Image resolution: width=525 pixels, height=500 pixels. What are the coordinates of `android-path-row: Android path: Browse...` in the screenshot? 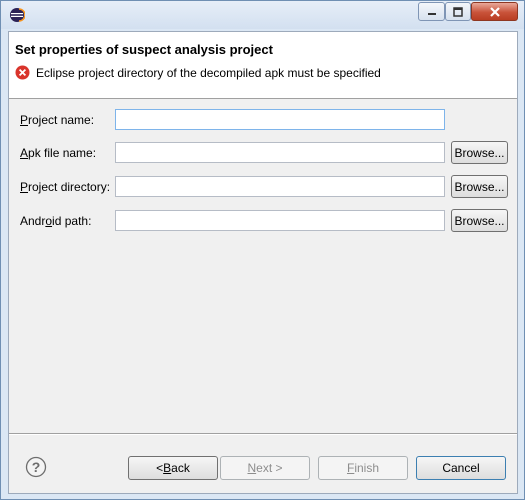 It's located at (263, 220).